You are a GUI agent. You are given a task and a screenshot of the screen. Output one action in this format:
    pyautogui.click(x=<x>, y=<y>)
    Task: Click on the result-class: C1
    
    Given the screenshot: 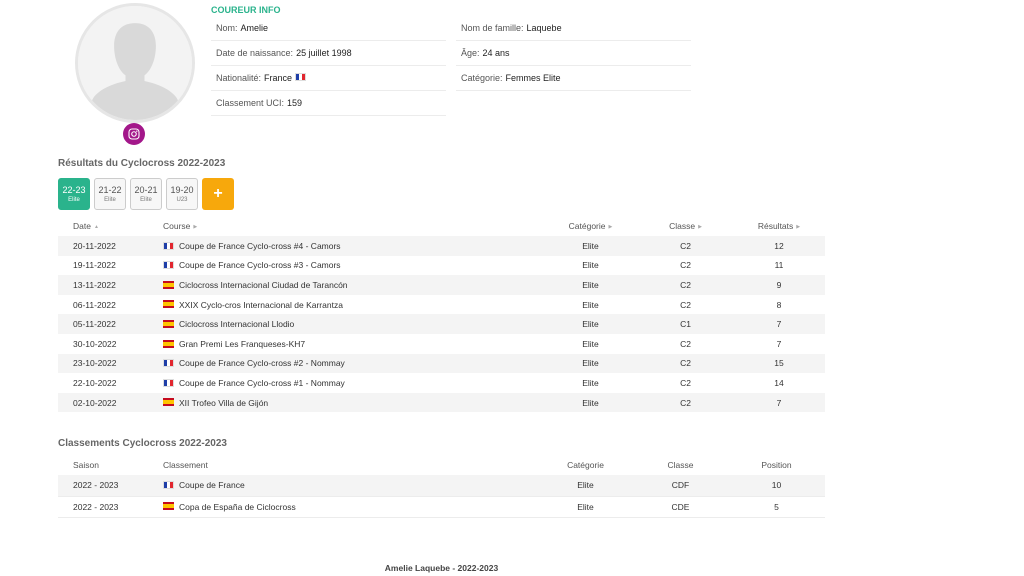 What is the action you would take?
    pyautogui.click(x=685, y=324)
    